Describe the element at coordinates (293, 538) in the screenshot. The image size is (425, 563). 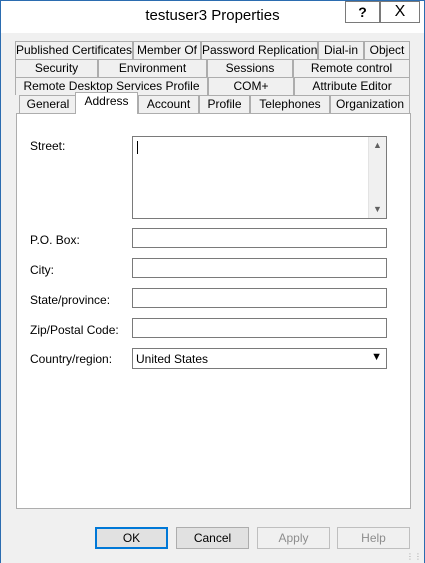
I see `apply-button: Apply` at that location.